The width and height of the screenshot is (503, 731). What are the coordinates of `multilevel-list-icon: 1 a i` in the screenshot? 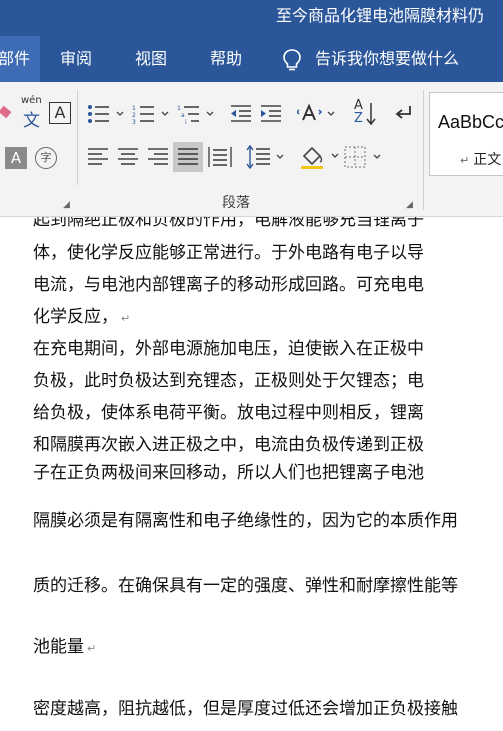 It's located at (196, 114).